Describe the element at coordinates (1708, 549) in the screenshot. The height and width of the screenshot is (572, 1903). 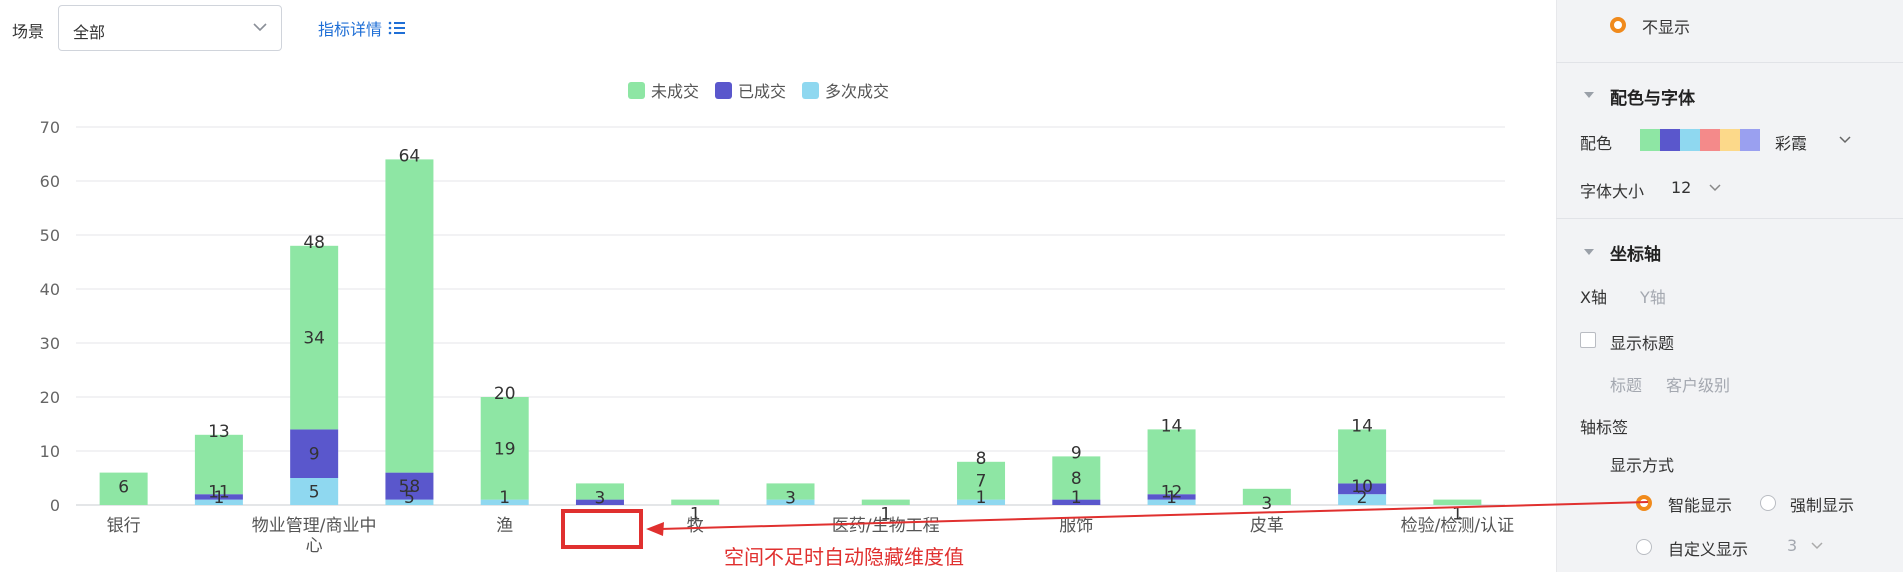
I see `custom-display-label: 自定义显示` at that location.